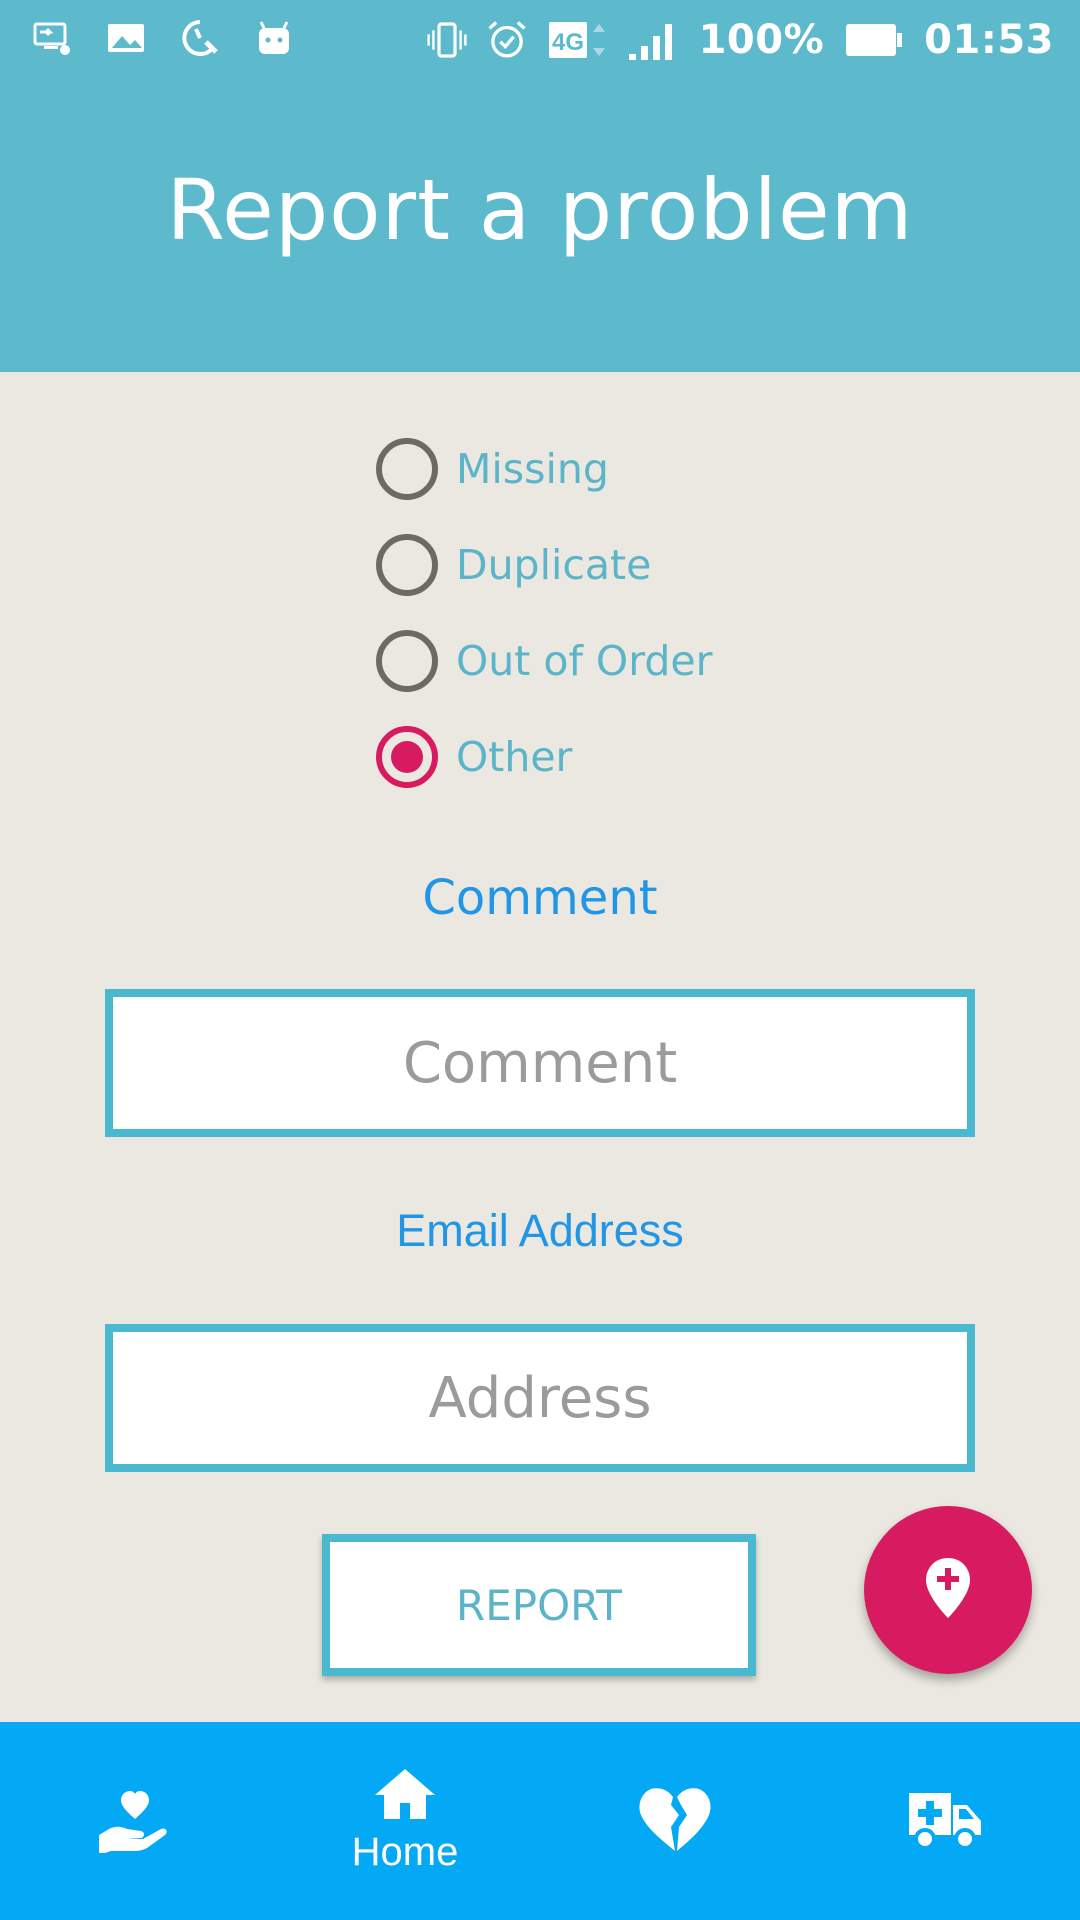 This screenshot has width=1080, height=1920. Describe the element at coordinates (446, 40) in the screenshot. I see `vibrate-icon` at that location.